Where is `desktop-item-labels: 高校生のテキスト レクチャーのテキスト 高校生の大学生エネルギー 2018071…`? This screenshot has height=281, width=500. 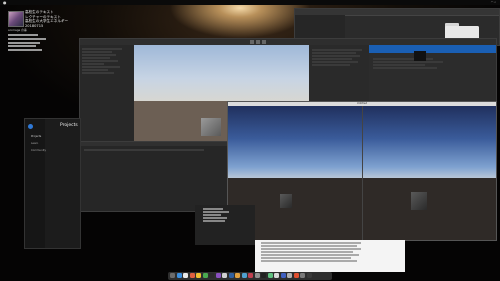 desktop-item-labels: 高校生のテキスト レクチャーのテキスト 高校生の大学生エネルギー 2018071… is located at coordinates (46, 19).